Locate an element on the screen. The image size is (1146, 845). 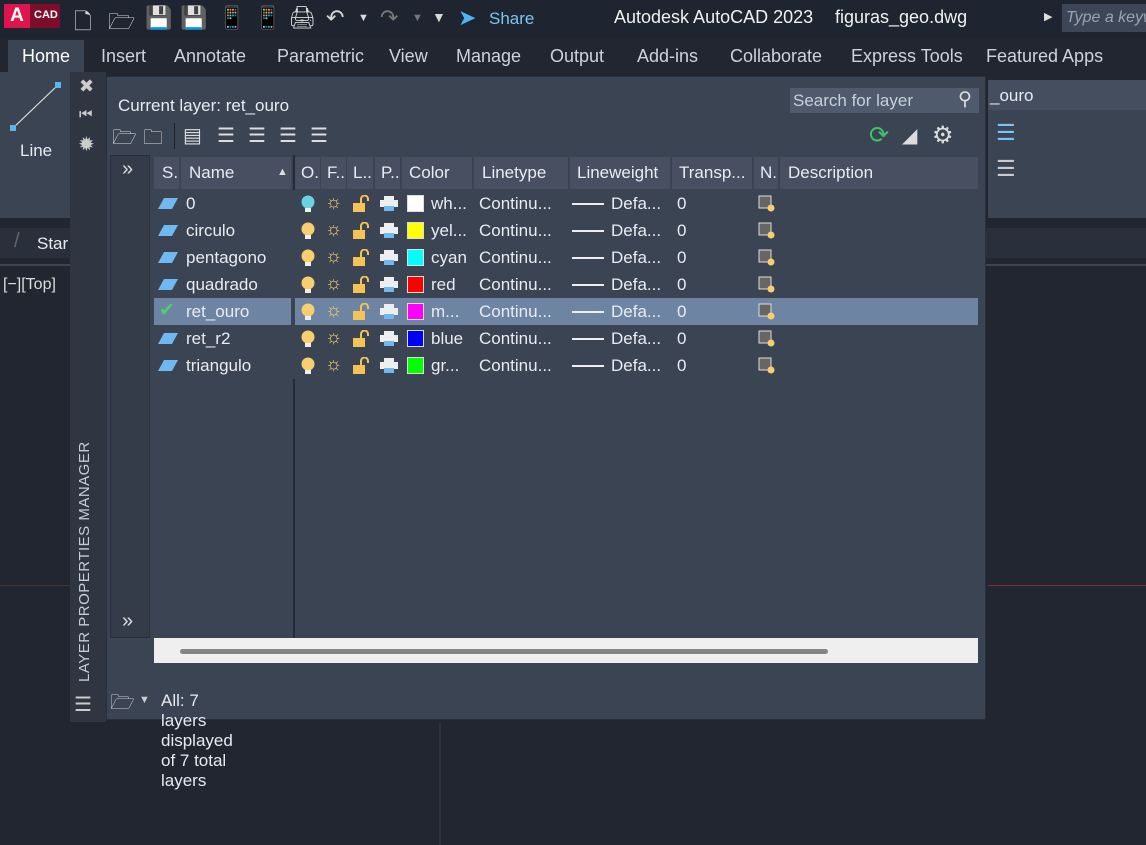
set-current-icon: ☰ is located at coordinates (319, 135).